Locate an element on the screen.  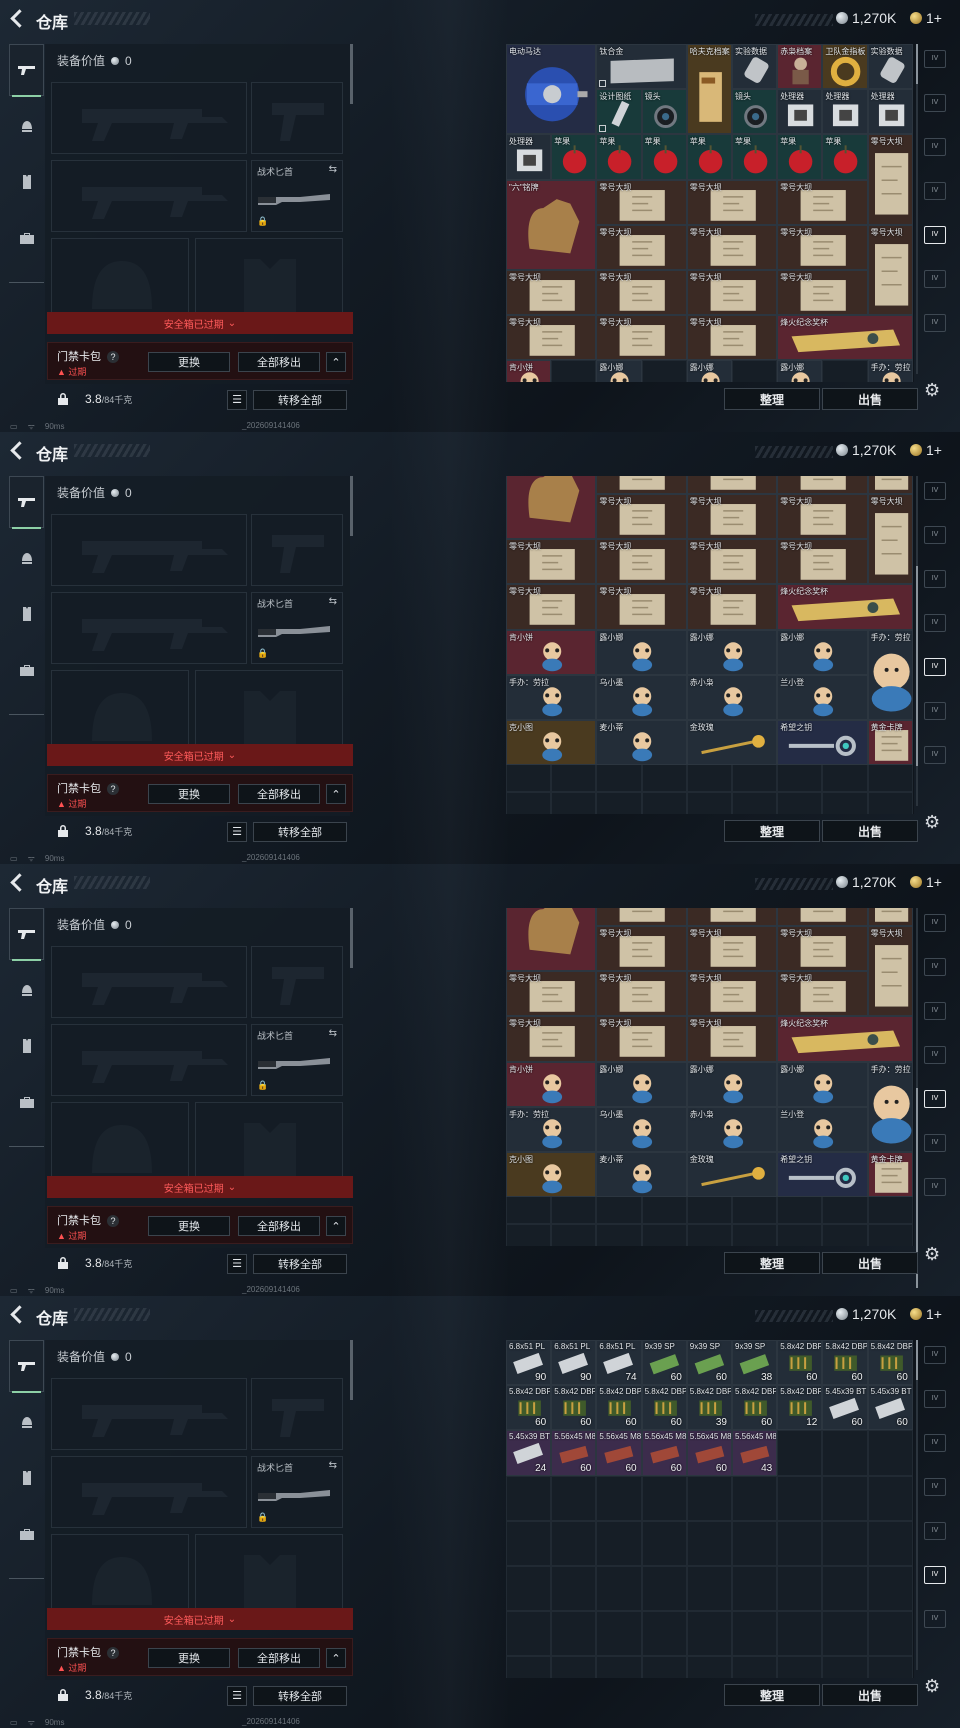
stash-item: 克小图 is located at coordinates (551, 743).